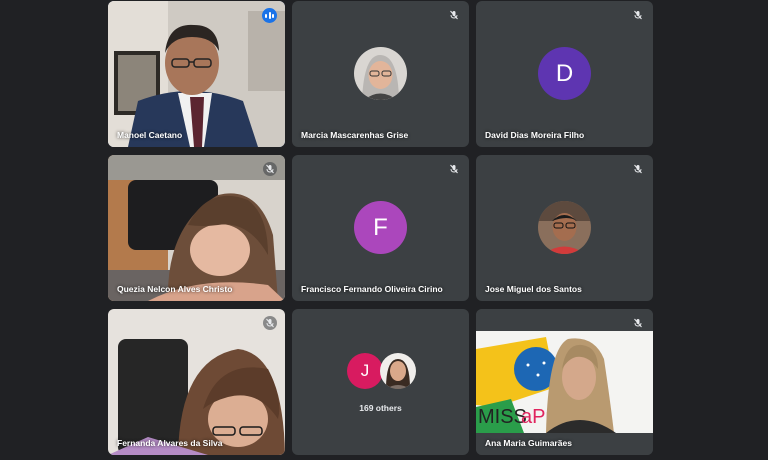 The image size is (768, 460). Describe the element at coordinates (170, 443) in the screenshot. I see `participant-name: Fernanda Alvares da Silva` at that location.